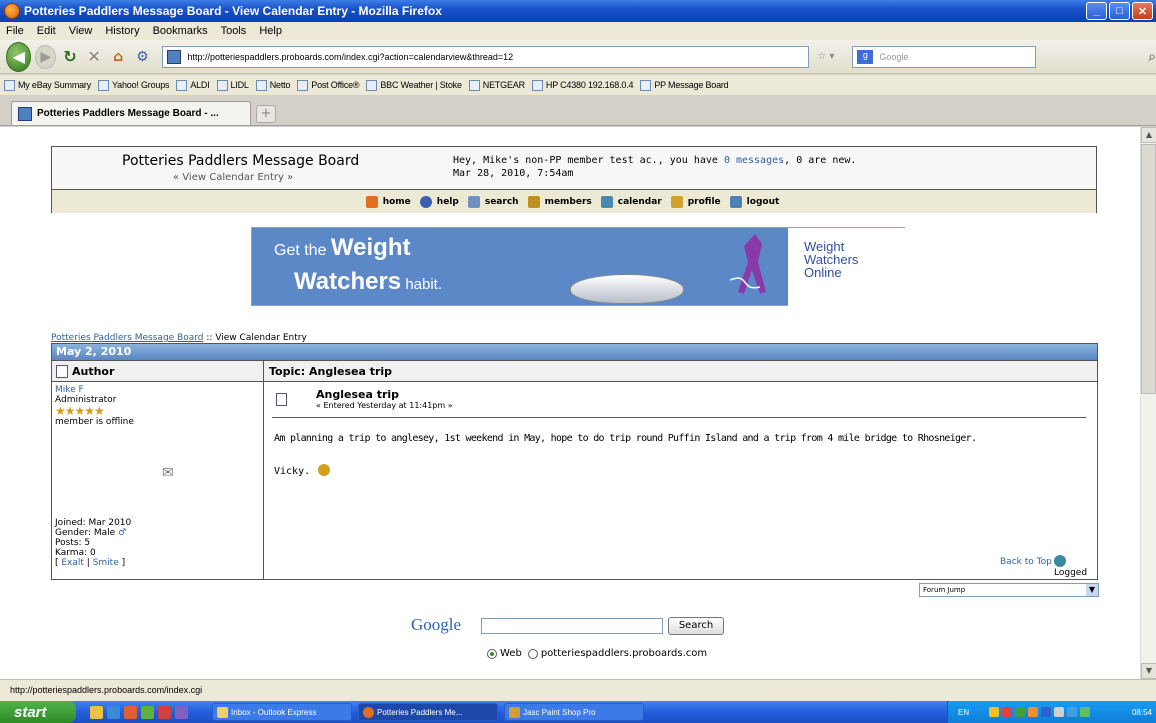  What do you see at coordinates (81, 31) in the screenshot?
I see `menu-view: View` at bounding box center [81, 31].